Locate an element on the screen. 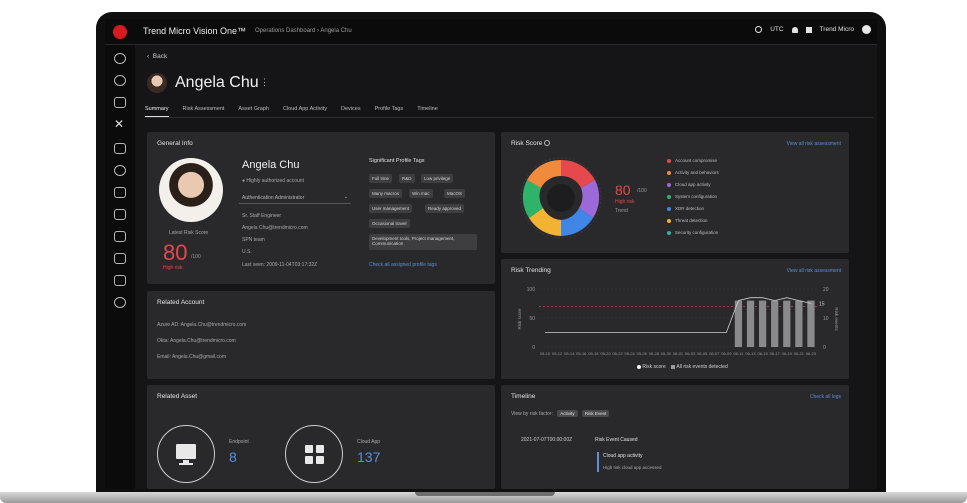  profile-tag: Win mac is located at coordinates (421, 193).